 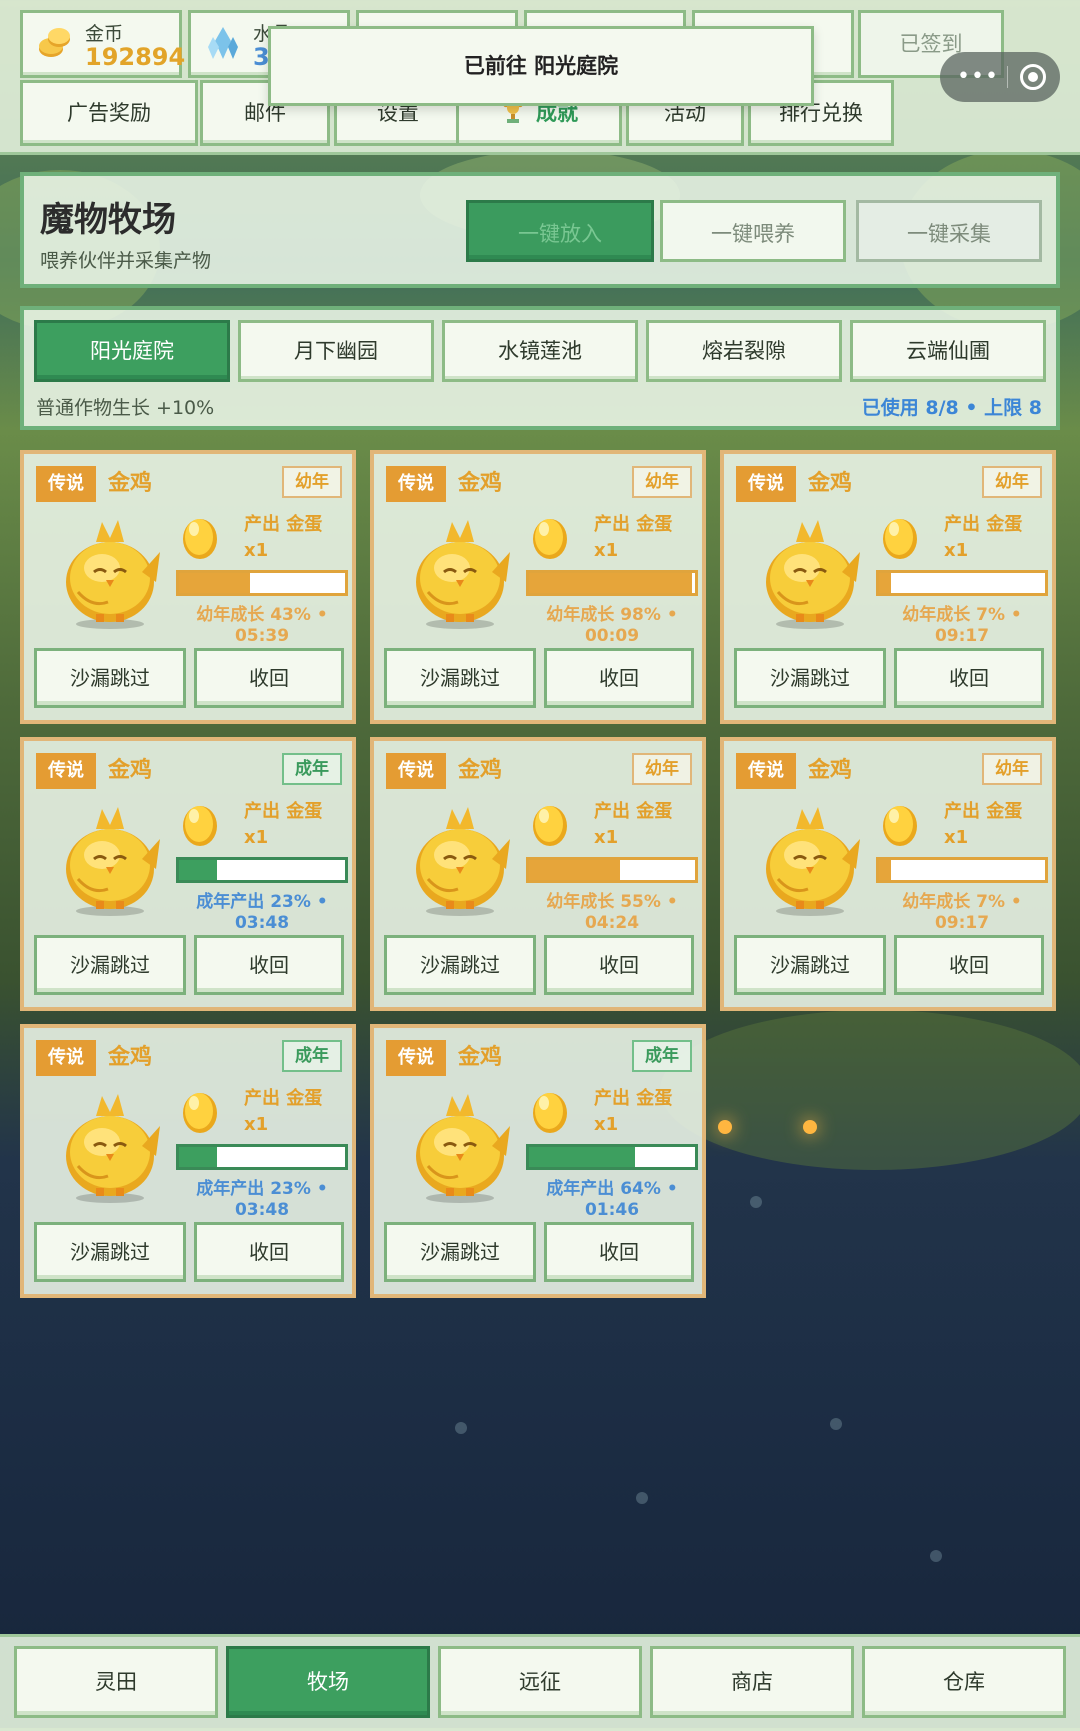 What do you see at coordinates (964, 1682) in the screenshot?
I see `bottom-tab-warehouse: 仓库` at bounding box center [964, 1682].